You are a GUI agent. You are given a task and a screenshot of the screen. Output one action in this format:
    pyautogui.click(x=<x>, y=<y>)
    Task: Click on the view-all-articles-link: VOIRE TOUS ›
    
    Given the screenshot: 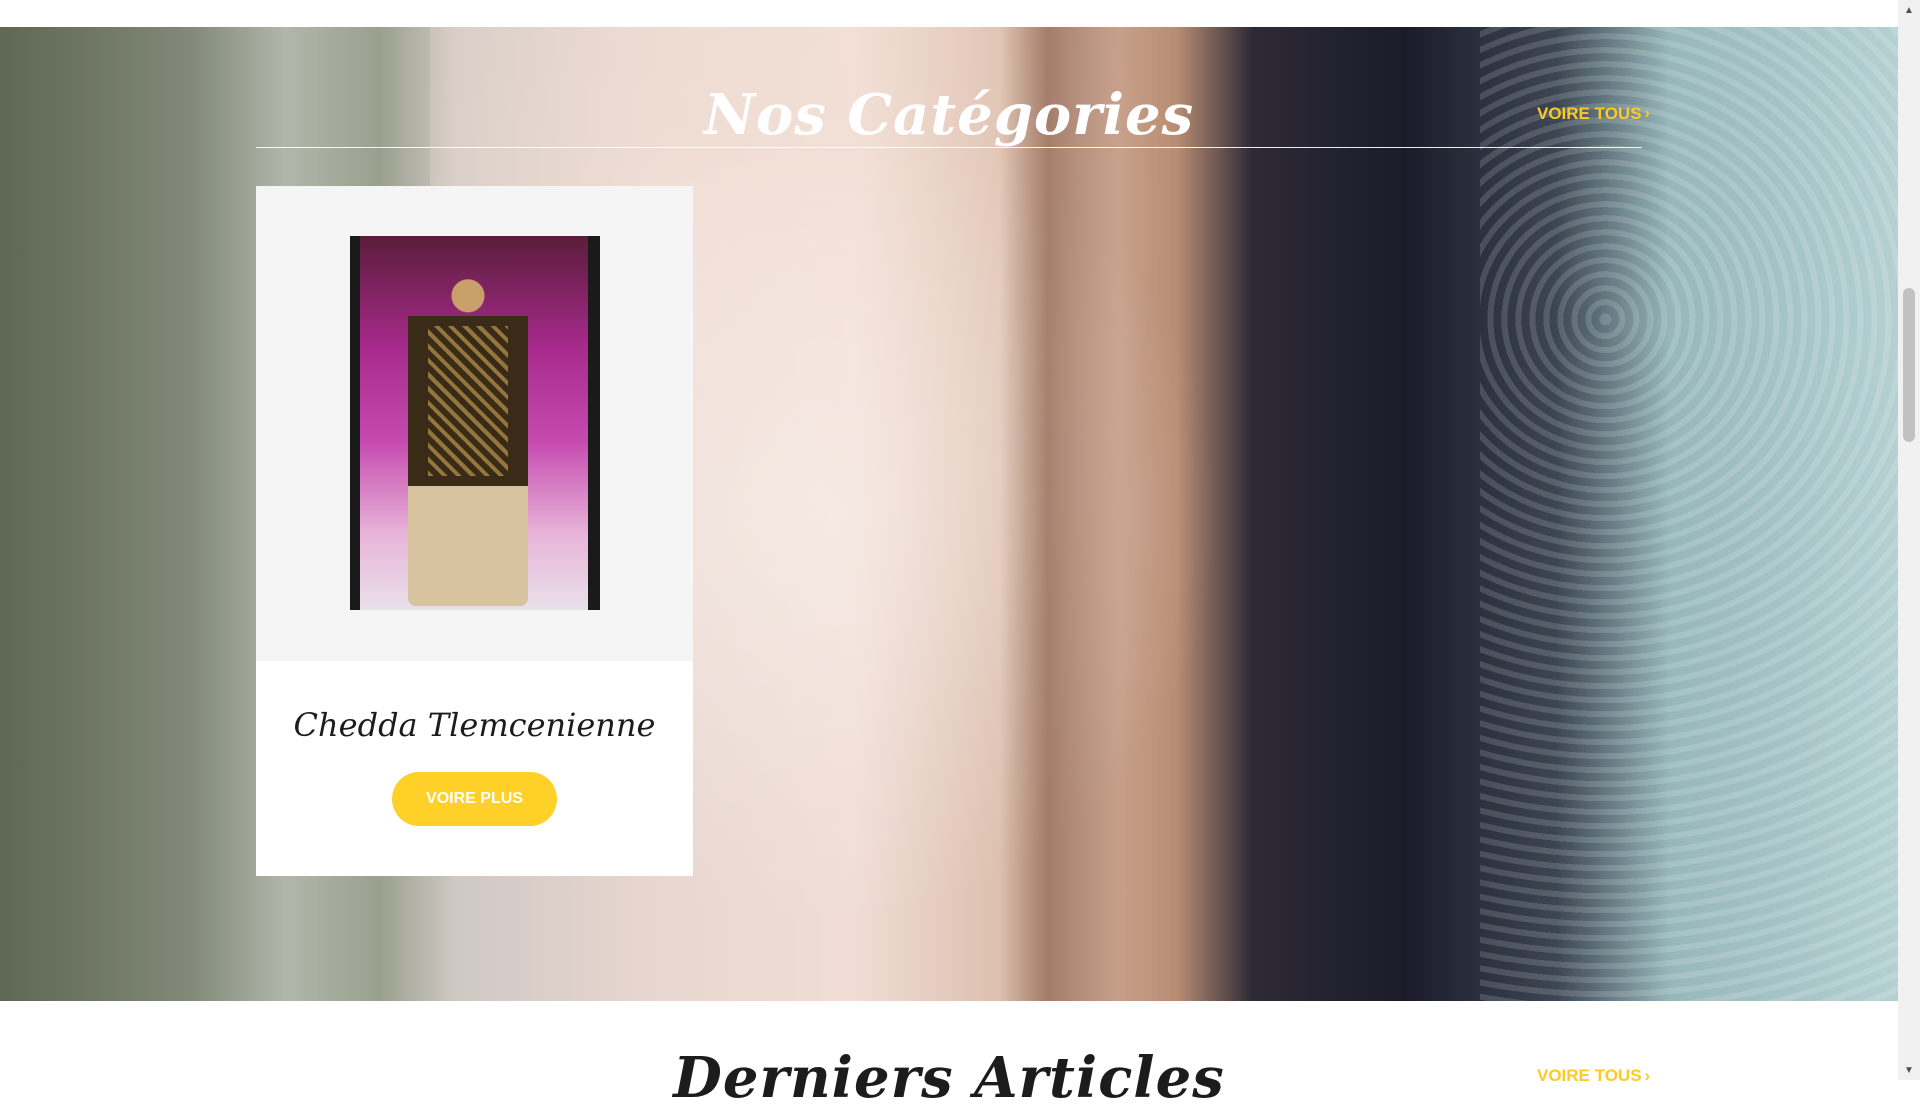 What is the action you would take?
    pyautogui.click(x=1593, y=1076)
    